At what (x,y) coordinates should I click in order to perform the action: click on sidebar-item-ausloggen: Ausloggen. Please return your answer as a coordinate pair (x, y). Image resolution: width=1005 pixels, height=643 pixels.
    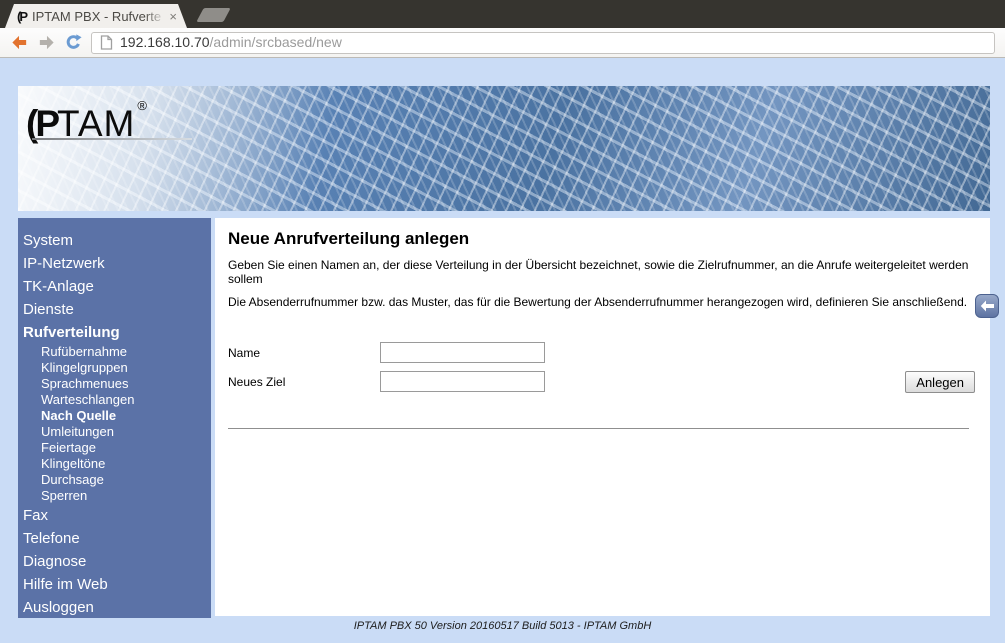
    Looking at the image, I should click on (114, 607).